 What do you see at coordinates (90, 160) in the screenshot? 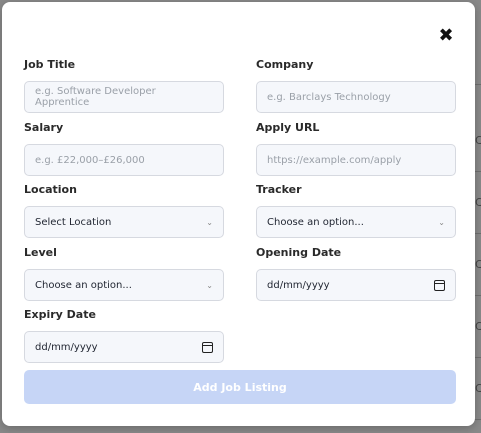
I see `salary-placeholder: e.g. £22,000–£26,000` at bounding box center [90, 160].